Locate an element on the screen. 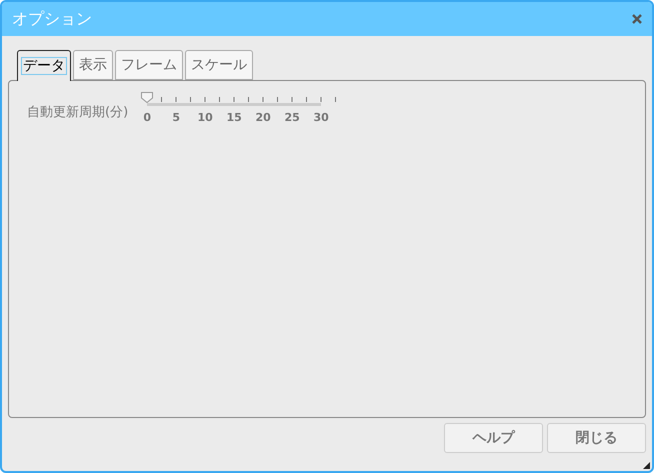  slider-thumb is located at coordinates (147, 97).